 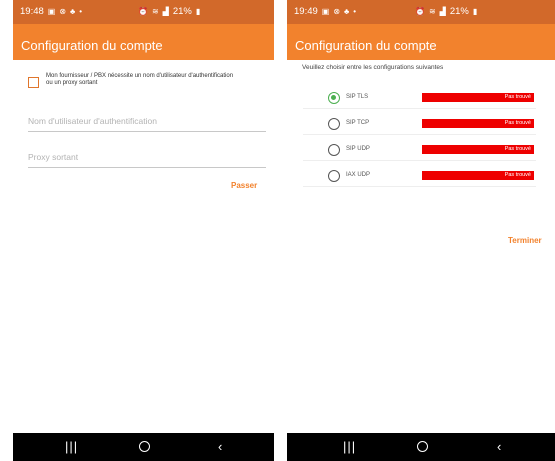 What do you see at coordinates (525, 240) in the screenshot?
I see `finish-button: Terminer` at bounding box center [525, 240].